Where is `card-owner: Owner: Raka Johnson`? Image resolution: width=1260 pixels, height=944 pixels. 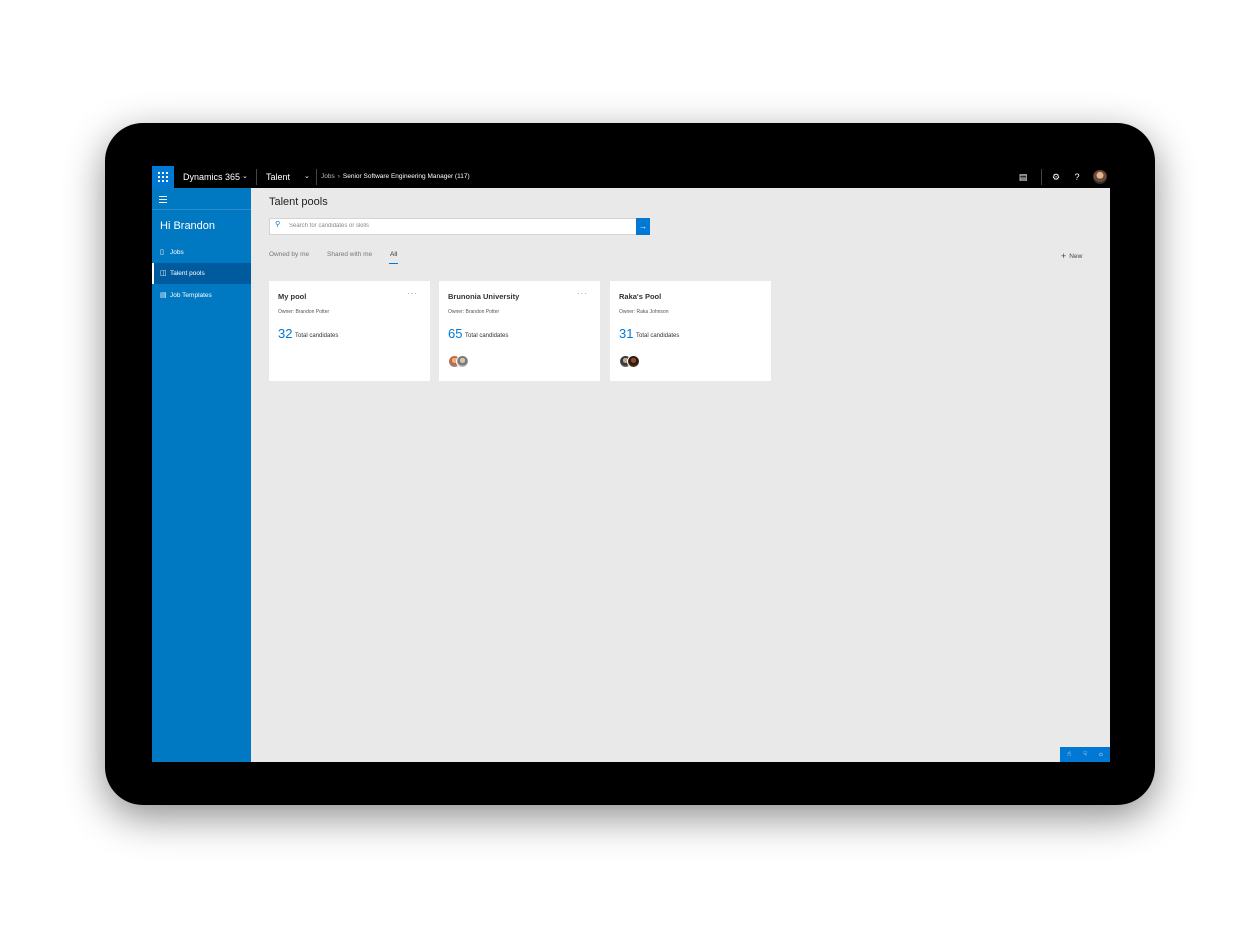
card-owner: Owner: Raka Johnson is located at coordinates (644, 312).